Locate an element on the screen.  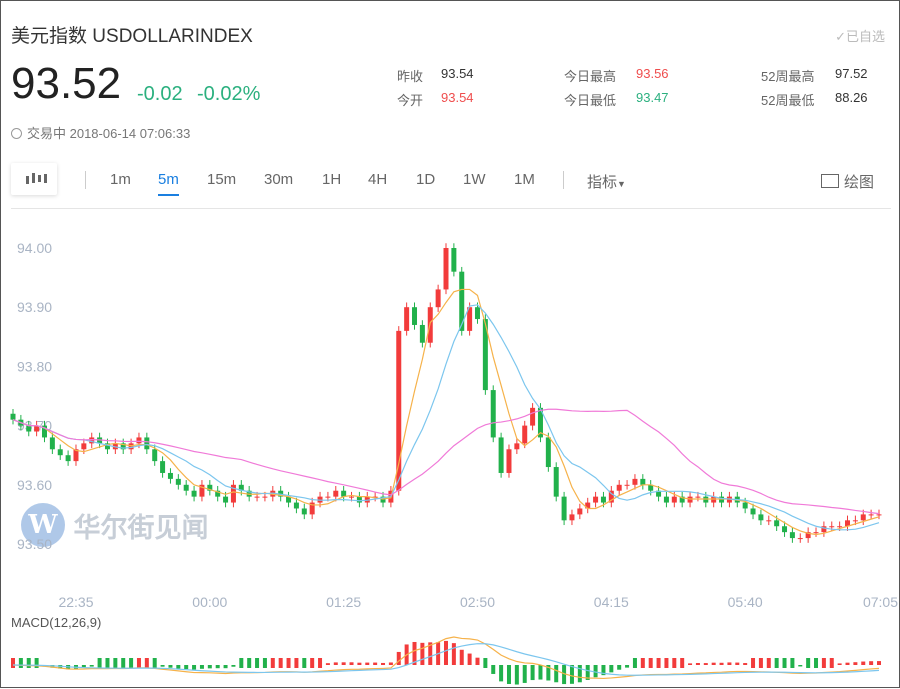
x-tick-label: 01:25 is located at coordinates (343, 602).